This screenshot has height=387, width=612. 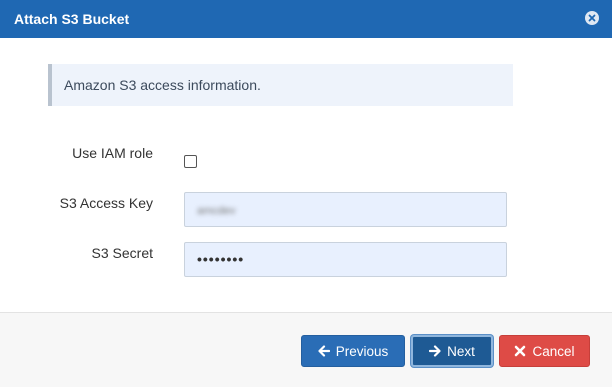 I want to click on cancel-button: Cancel, so click(x=544, y=351).